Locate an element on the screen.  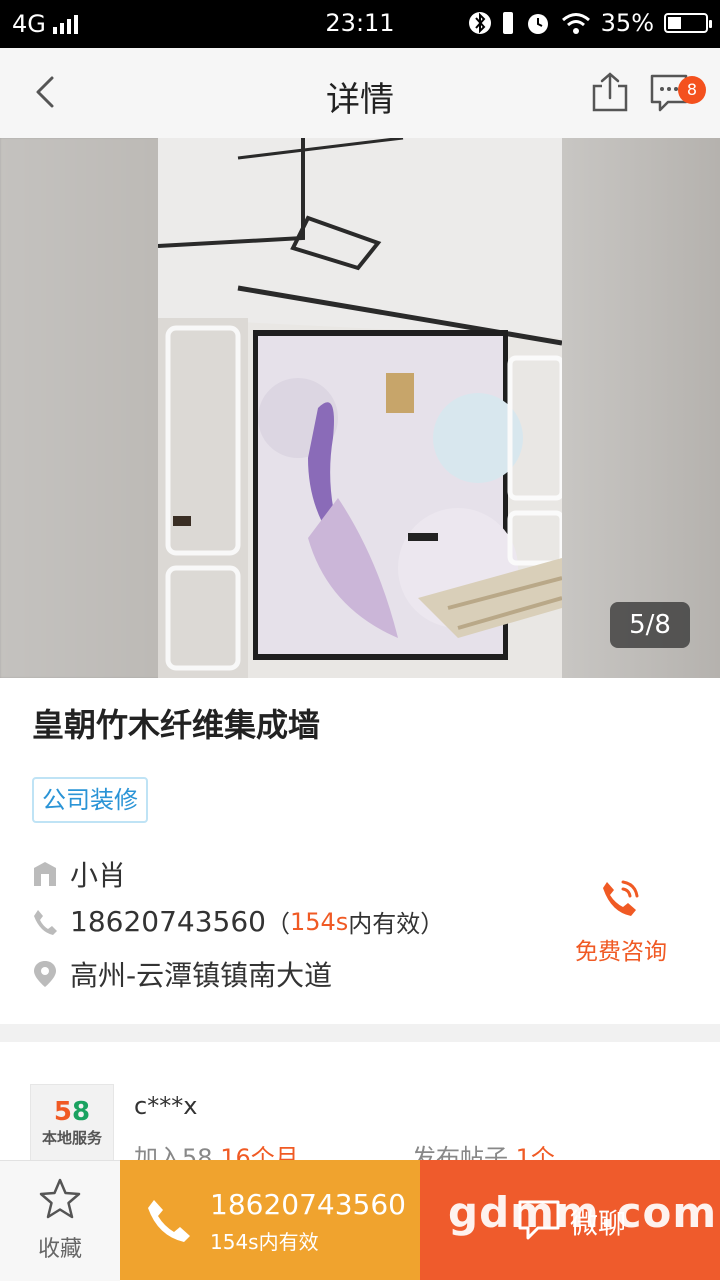
vibrate-icon is located at coordinates (507, 23).